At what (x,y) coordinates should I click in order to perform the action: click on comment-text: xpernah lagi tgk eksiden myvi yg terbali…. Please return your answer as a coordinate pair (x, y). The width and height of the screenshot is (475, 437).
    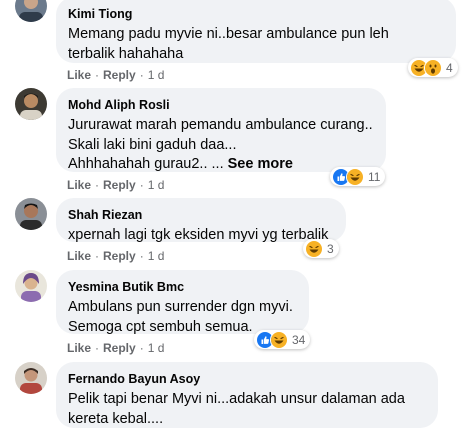
    Looking at the image, I should click on (198, 235).